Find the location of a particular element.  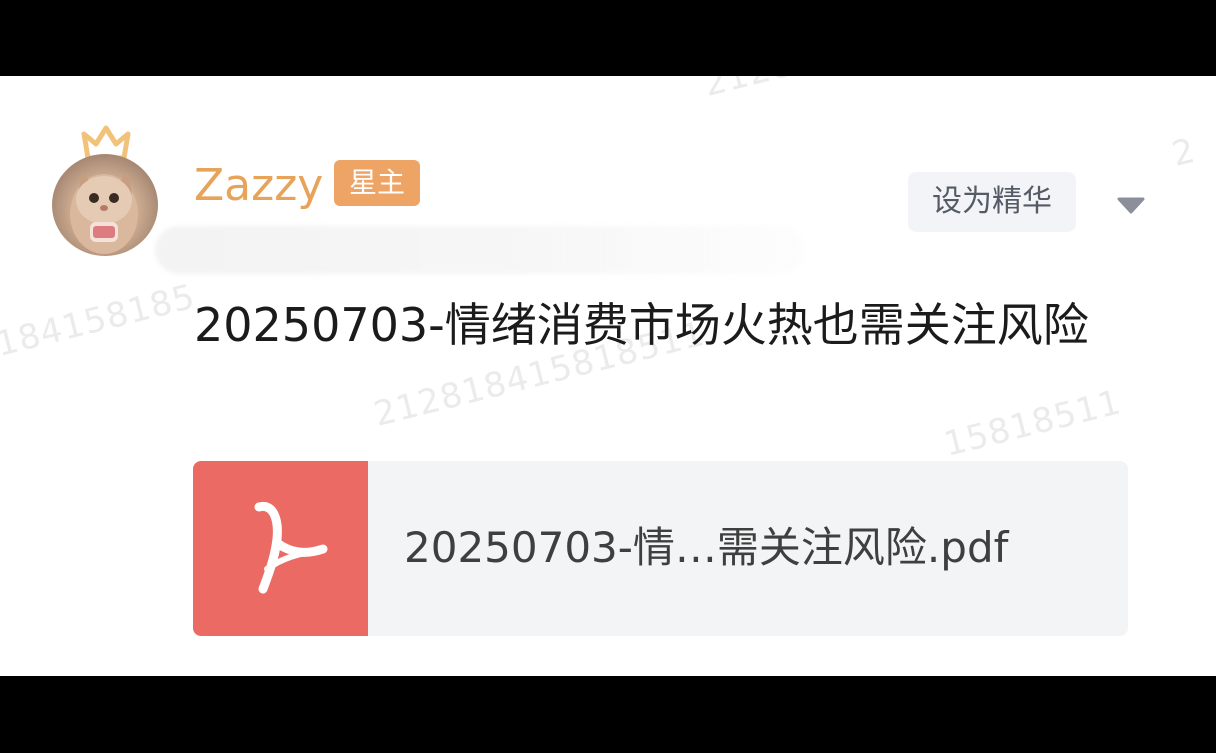

post-title: 20250703-情绪消费市场火热也需关注风险 is located at coordinates (641, 325).